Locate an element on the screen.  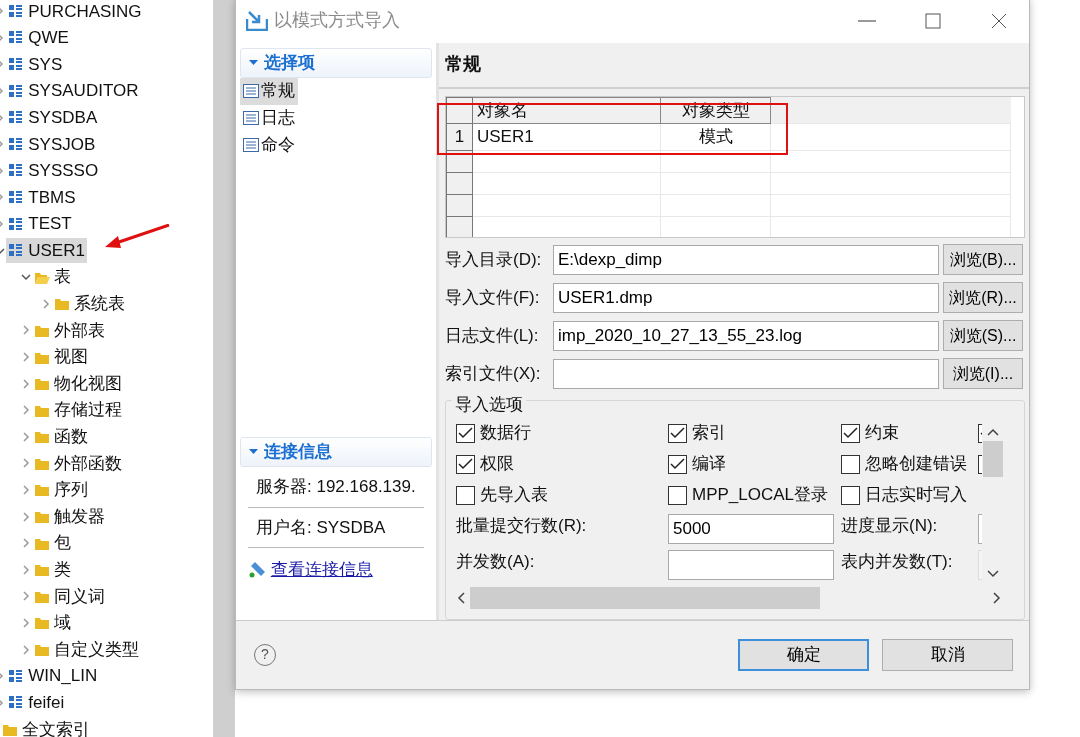
checkbox-label: 数据行 is located at coordinates (505, 433).